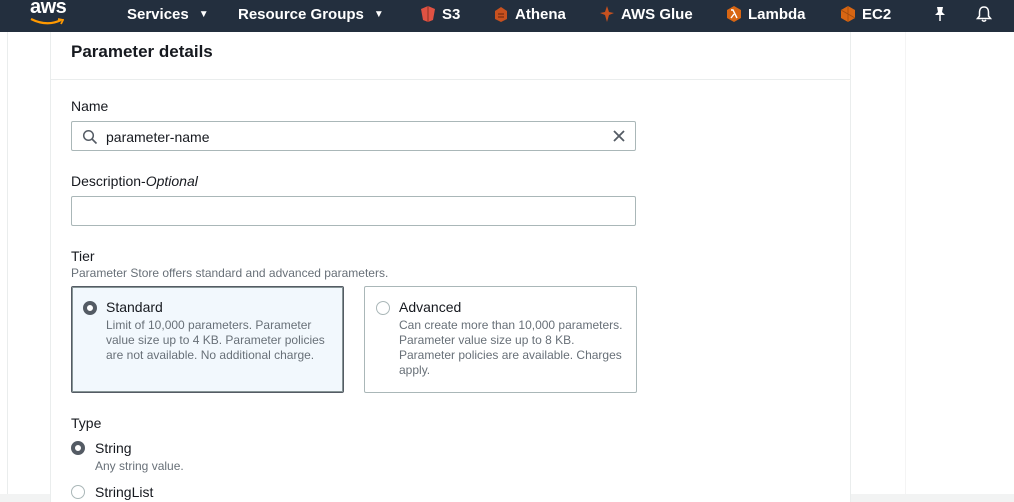 The height and width of the screenshot is (502, 1014). Describe the element at coordinates (619, 136) in the screenshot. I see `clear-icon` at that location.